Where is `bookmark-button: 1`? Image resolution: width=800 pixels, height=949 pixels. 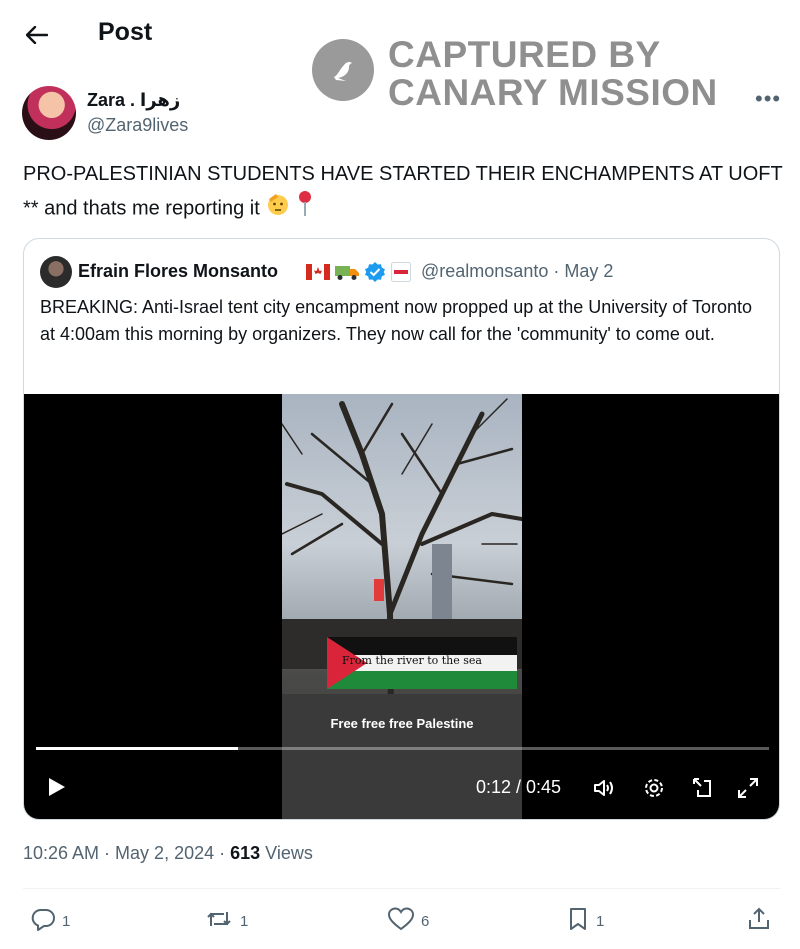 bookmark-button: 1 is located at coordinates (585, 921).